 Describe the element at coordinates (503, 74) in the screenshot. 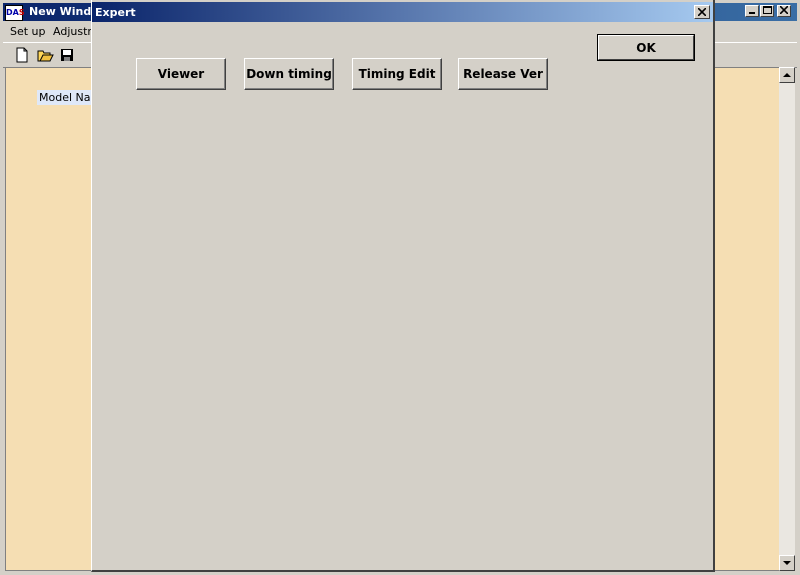

I see `release-version-button: Release Ver` at that location.